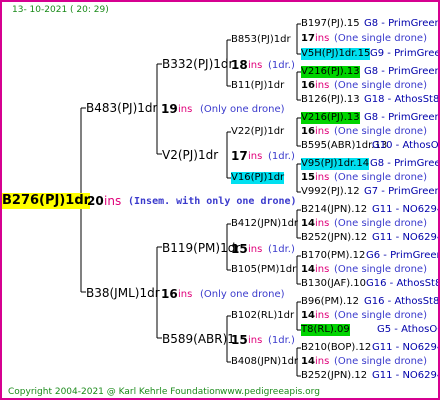 This screenshot has width=440, height=400. Describe the element at coordinates (212, 201) in the screenshot. I see `root-insem-note: (Insem. with only one drone)` at that location.